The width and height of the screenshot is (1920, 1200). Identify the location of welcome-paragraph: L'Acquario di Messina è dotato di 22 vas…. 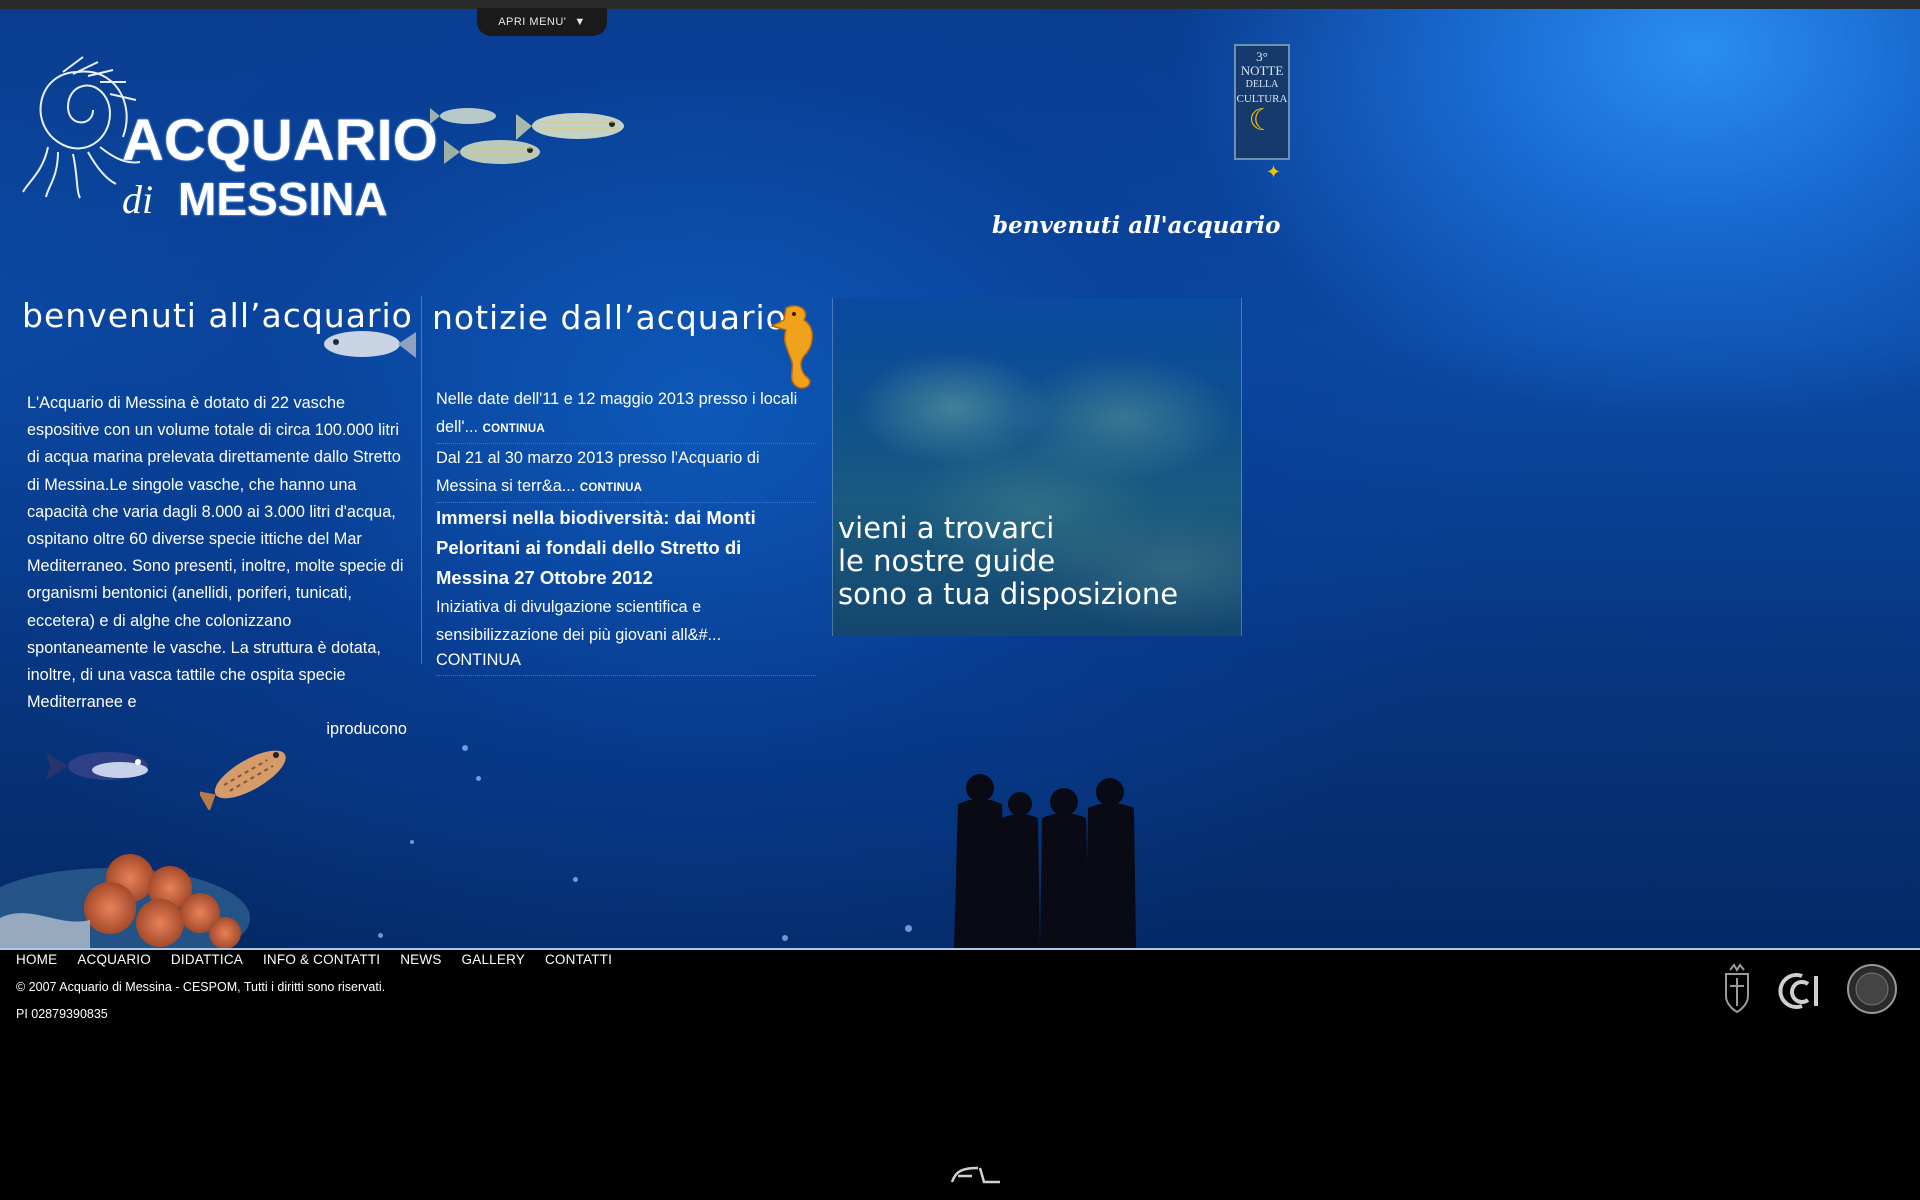
(215, 553).